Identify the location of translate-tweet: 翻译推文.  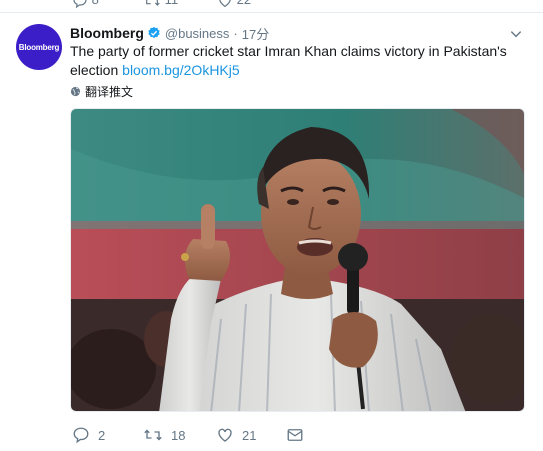
(101, 91).